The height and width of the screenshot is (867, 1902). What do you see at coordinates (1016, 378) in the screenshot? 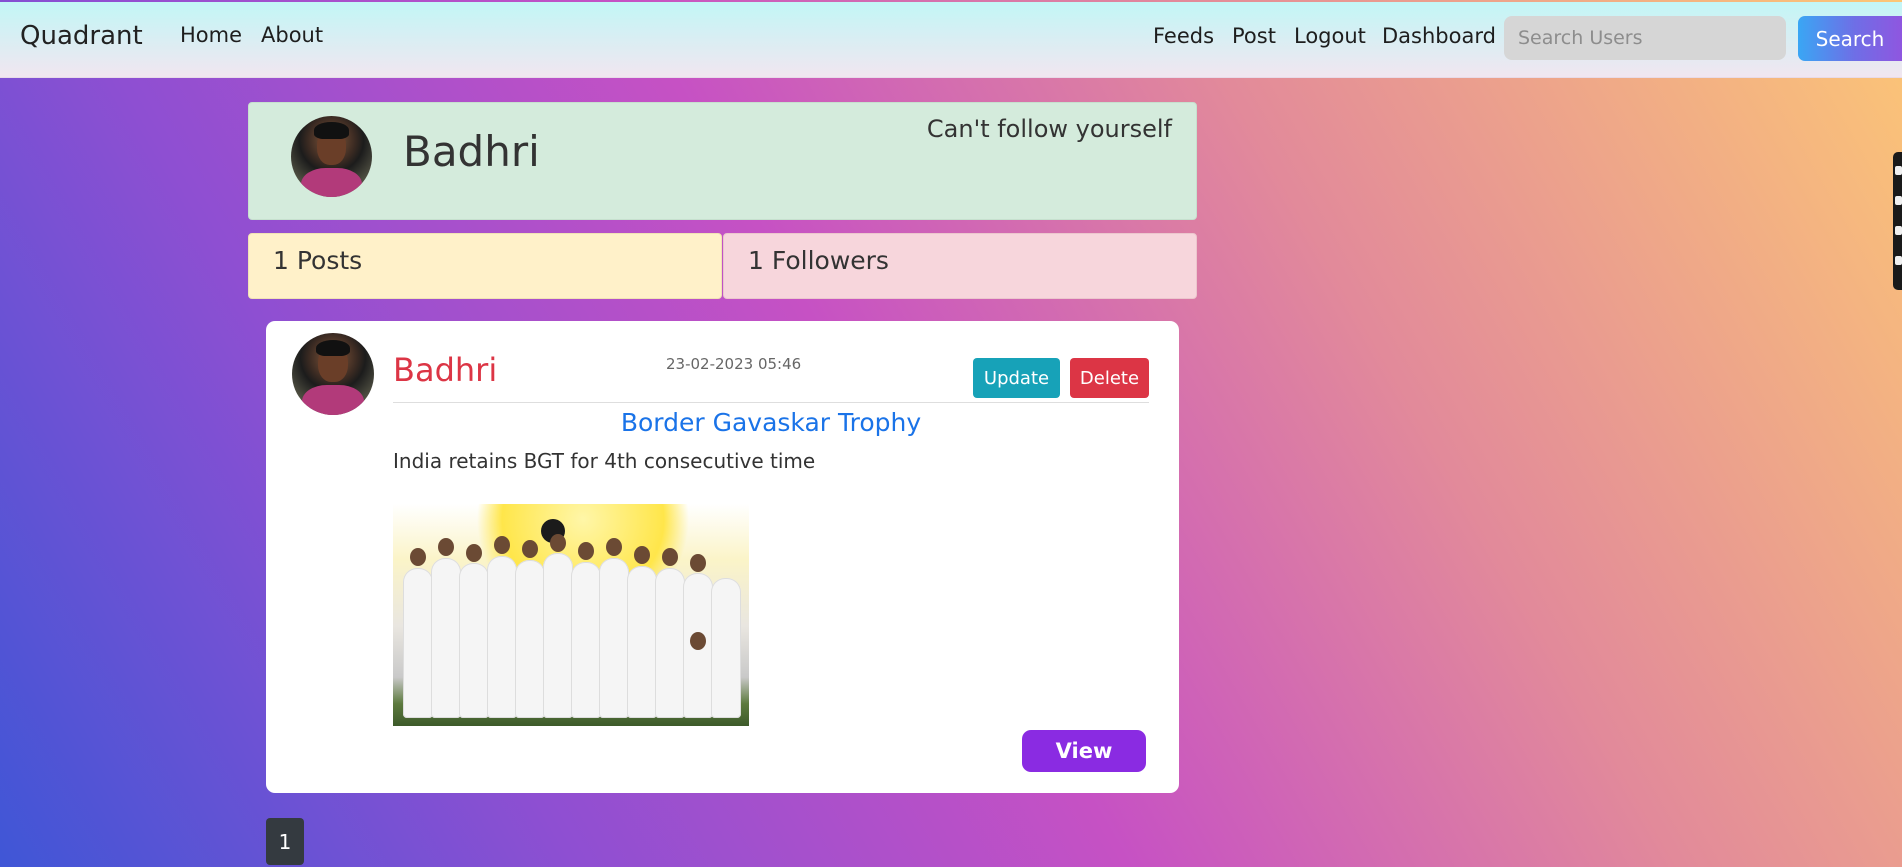
I see `update-post-button: Update` at bounding box center [1016, 378].